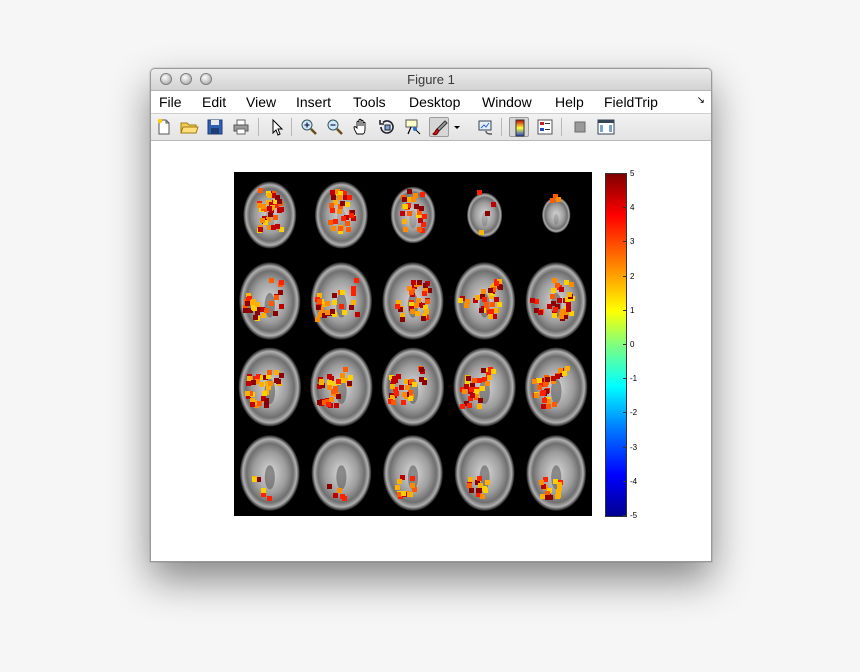 The image size is (860, 672). Describe the element at coordinates (634, 515) in the screenshot. I see `colorbar-tick-label: -5` at that location.